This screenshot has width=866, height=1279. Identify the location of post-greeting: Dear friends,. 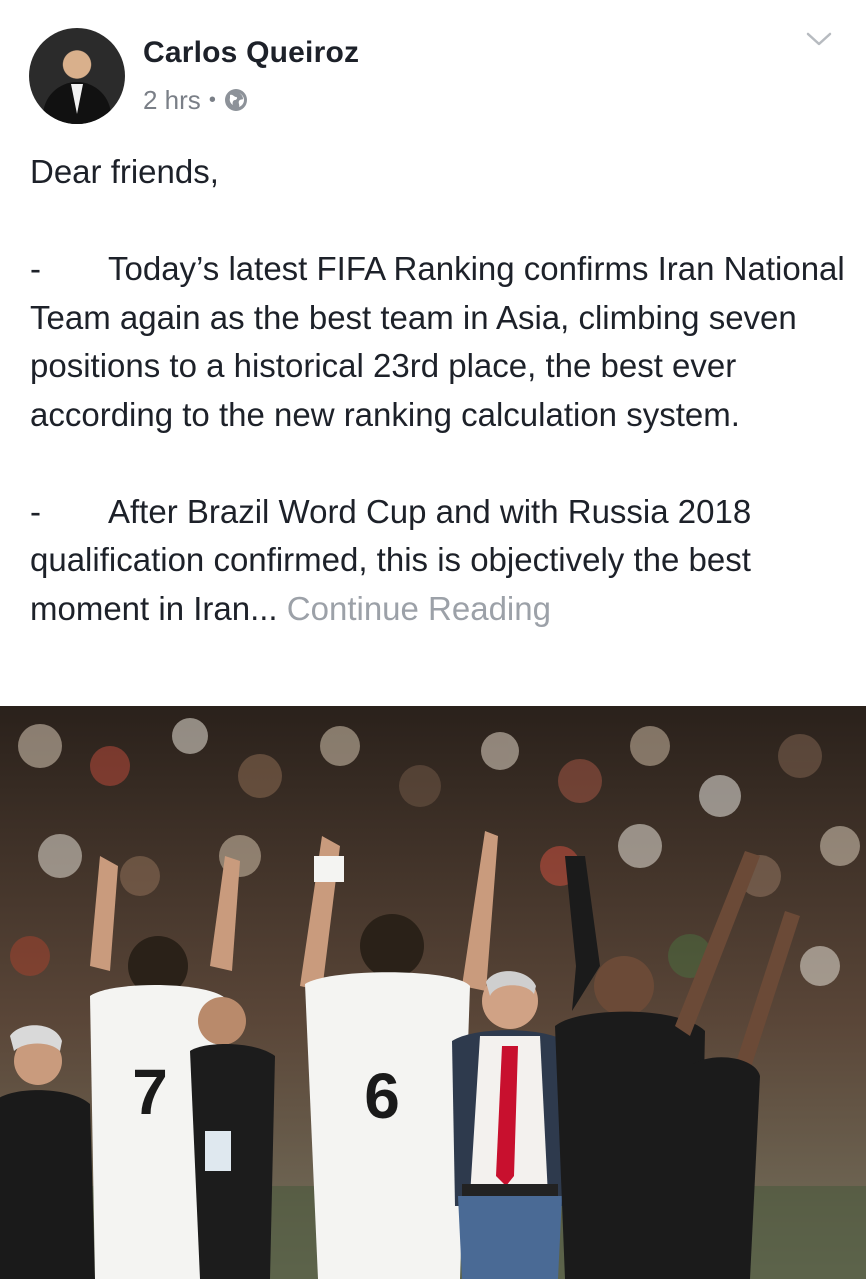
(124, 171).